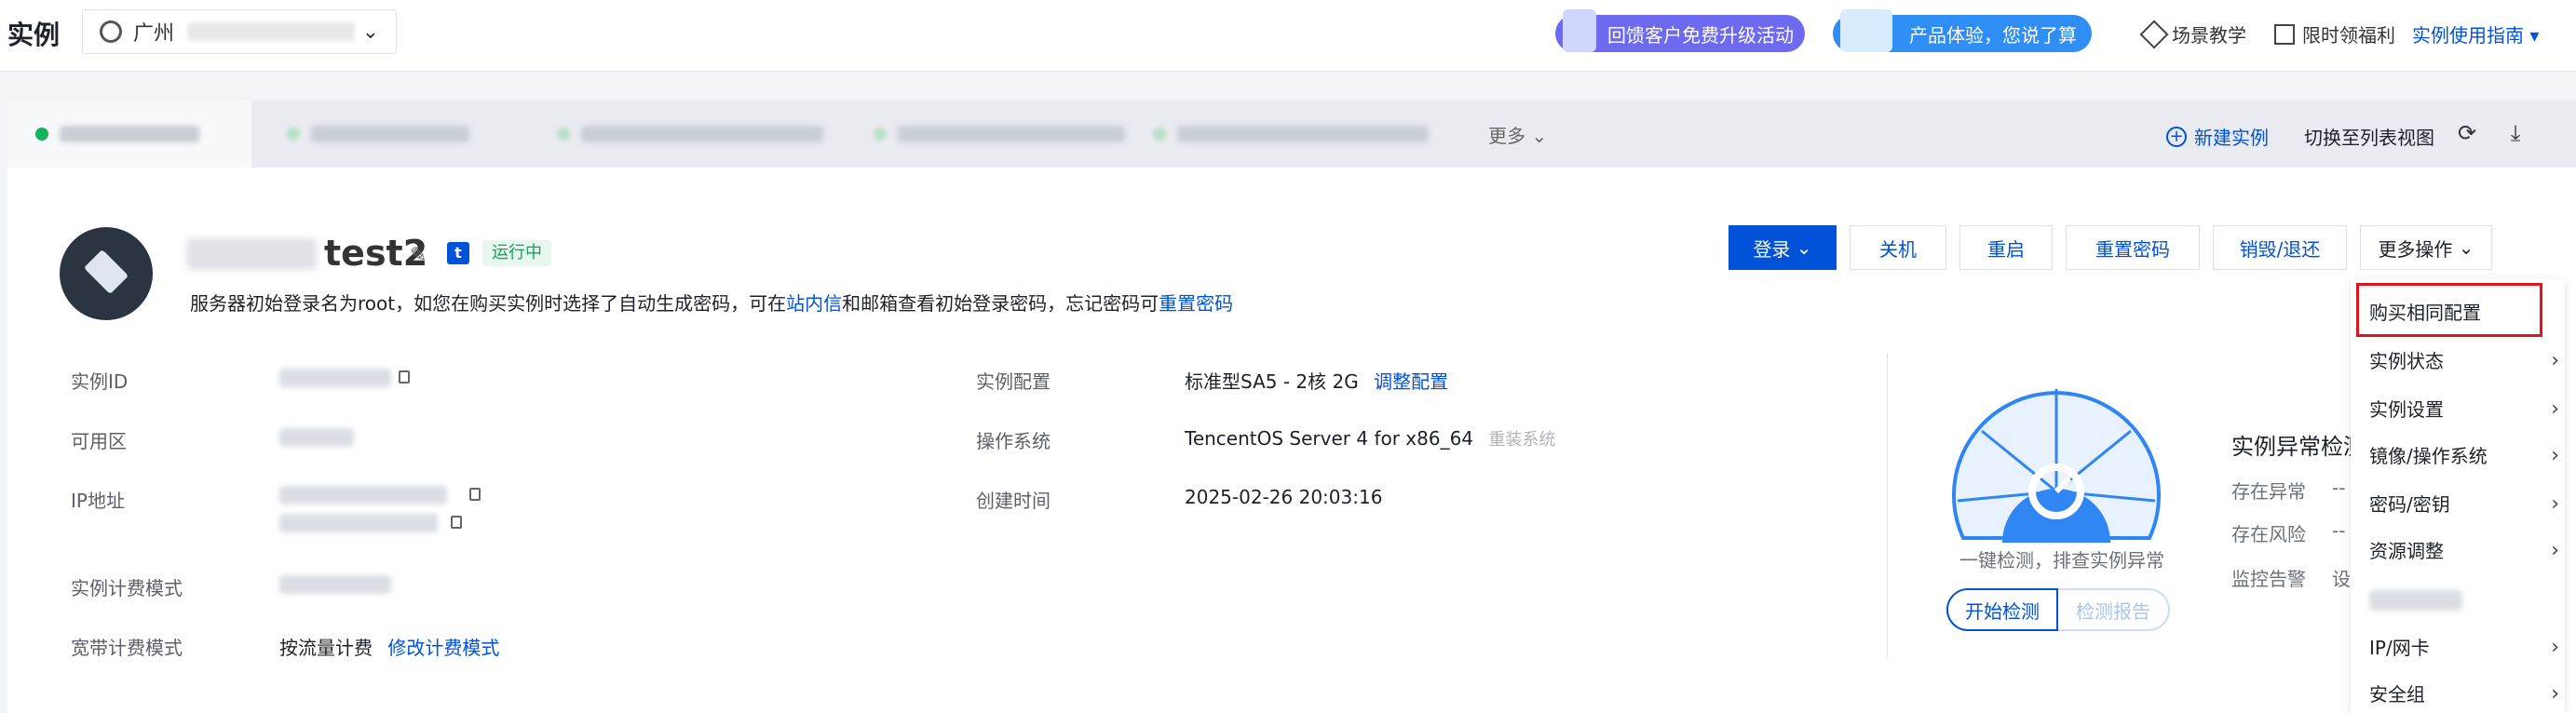 This screenshot has width=2576, height=713. Describe the element at coordinates (2397, 694) in the screenshot. I see `menu-item-label: 安全组` at that location.